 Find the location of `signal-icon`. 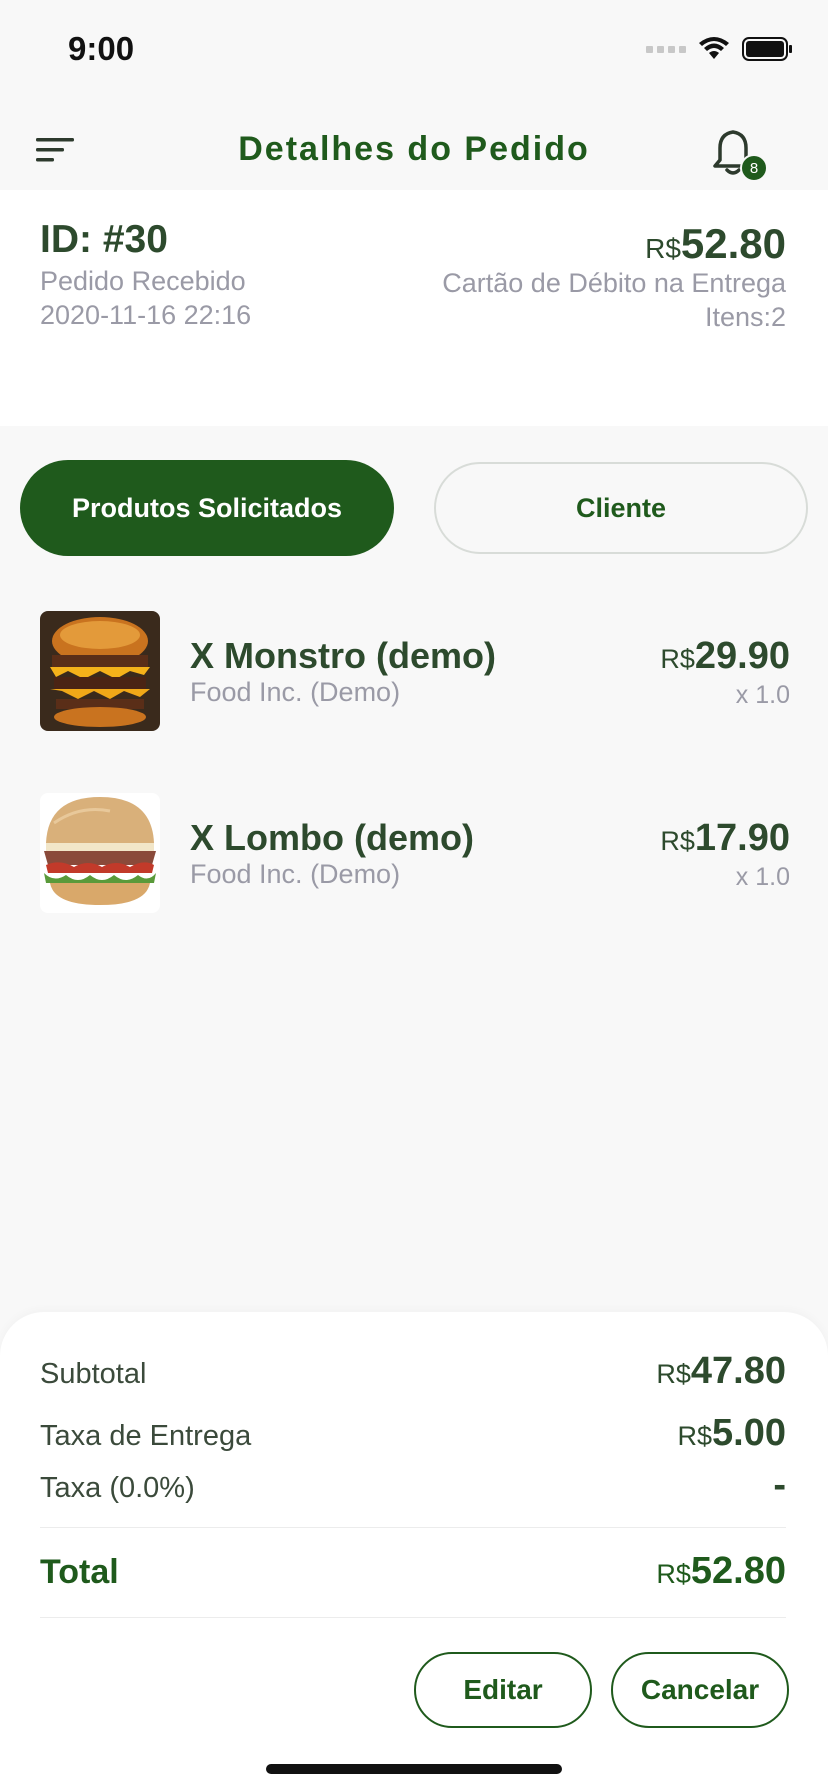

signal-icon is located at coordinates (666, 49).